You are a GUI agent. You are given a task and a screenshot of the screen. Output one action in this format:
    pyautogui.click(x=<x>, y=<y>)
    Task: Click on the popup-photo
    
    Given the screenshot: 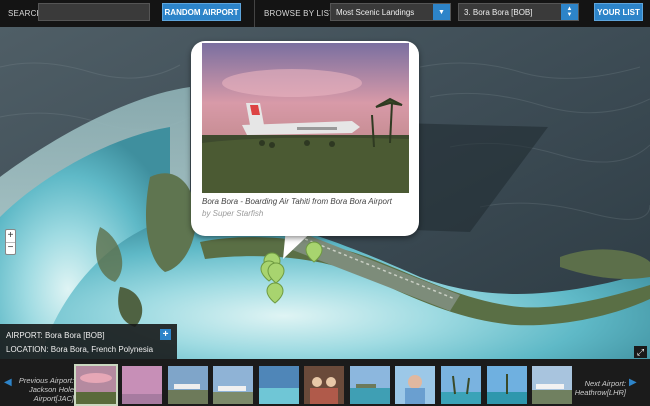 What is the action you would take?
    pyautogui.click(x=305, y=118)
    